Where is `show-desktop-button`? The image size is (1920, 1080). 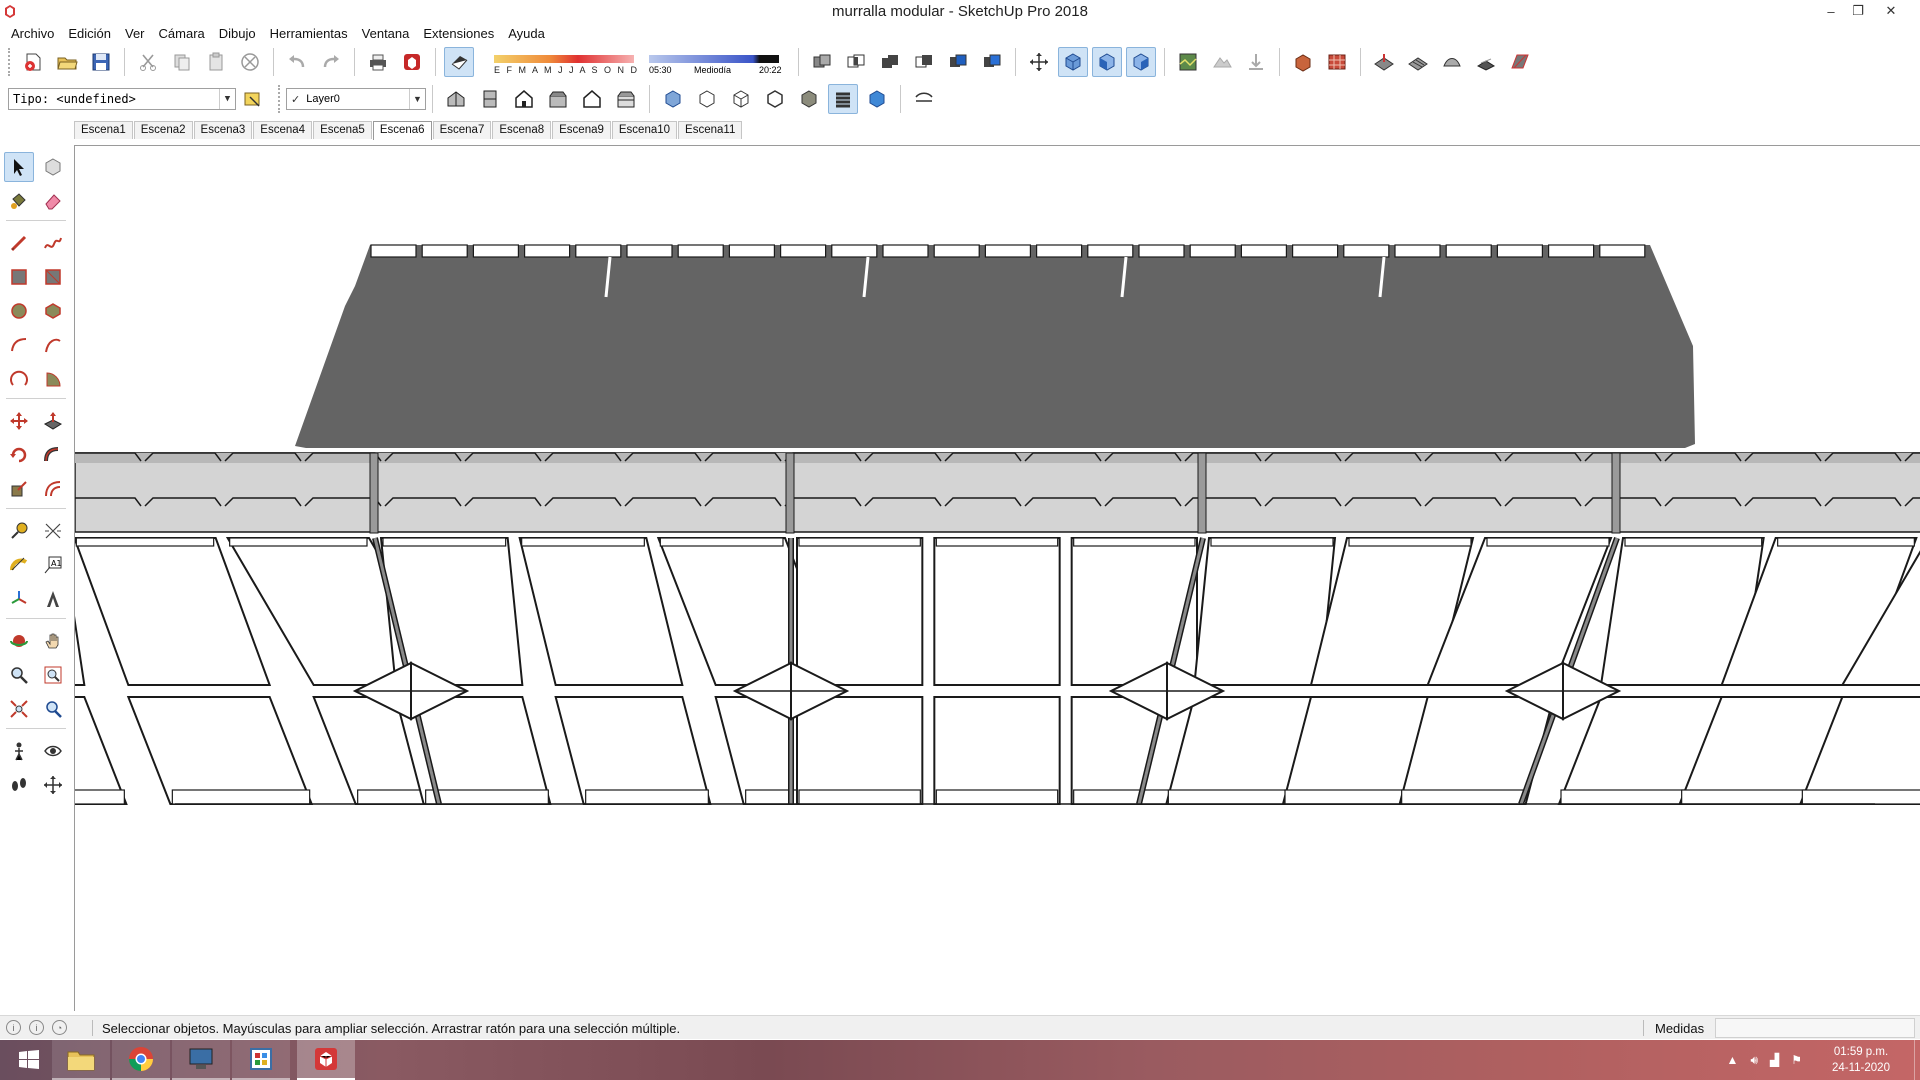 show-desktop-button is located at coordinates (1917, 1060).